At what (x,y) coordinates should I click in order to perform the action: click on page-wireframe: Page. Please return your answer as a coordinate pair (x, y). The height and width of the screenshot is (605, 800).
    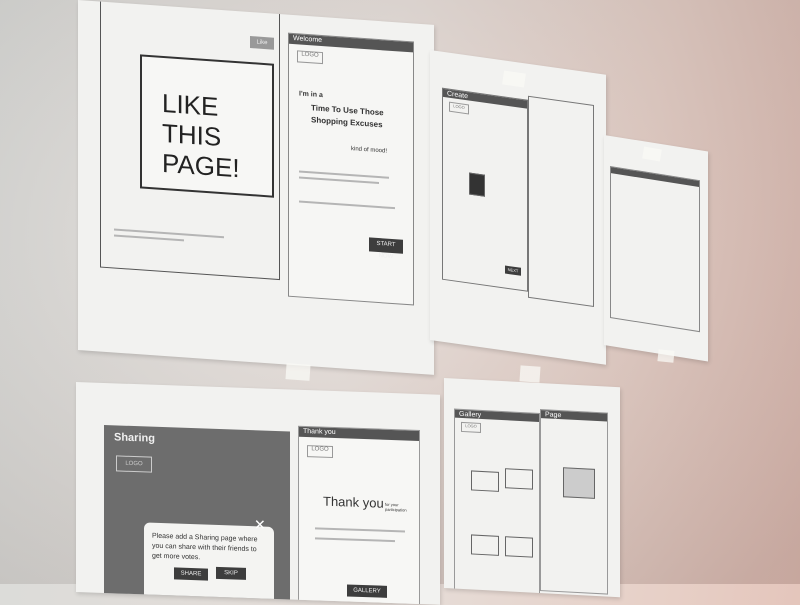
    Looking at the image, I should click on (574, 502).